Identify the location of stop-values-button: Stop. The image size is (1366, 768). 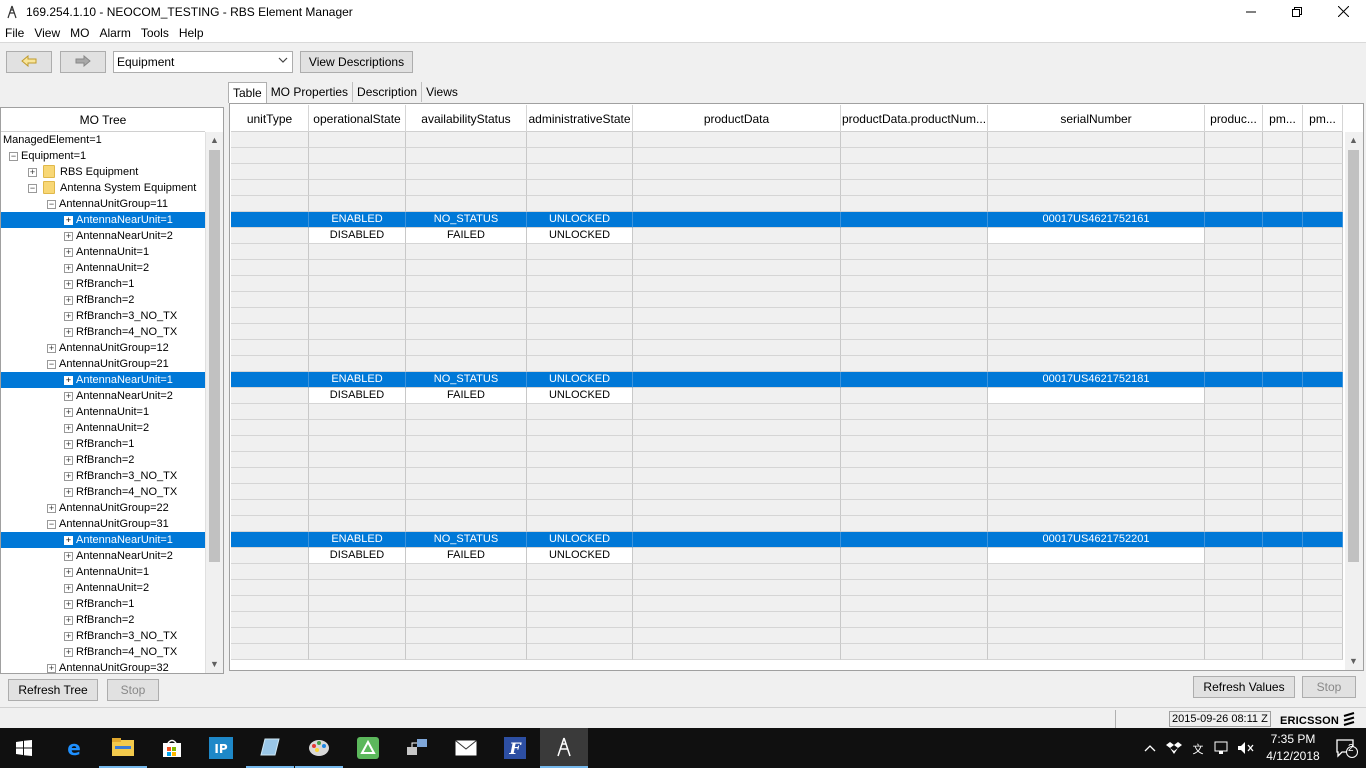
(1329, 687).